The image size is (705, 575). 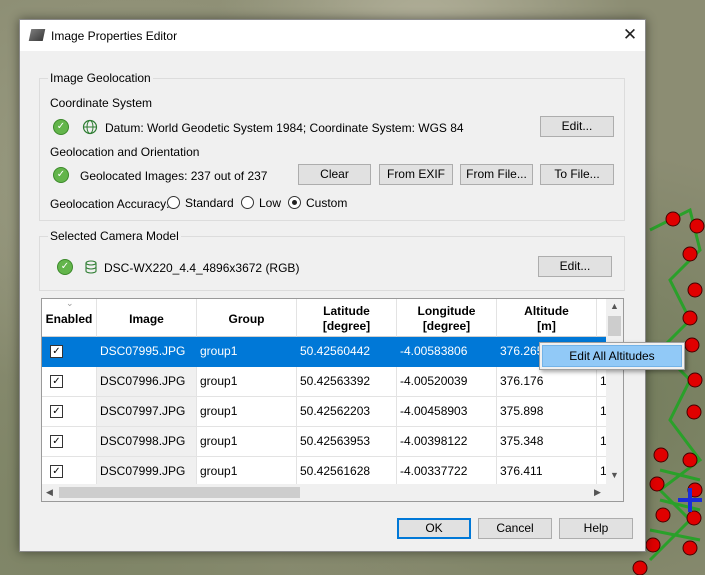 I want to click on dialog-title: Image Properties Editor, so click(x=114, y=36).